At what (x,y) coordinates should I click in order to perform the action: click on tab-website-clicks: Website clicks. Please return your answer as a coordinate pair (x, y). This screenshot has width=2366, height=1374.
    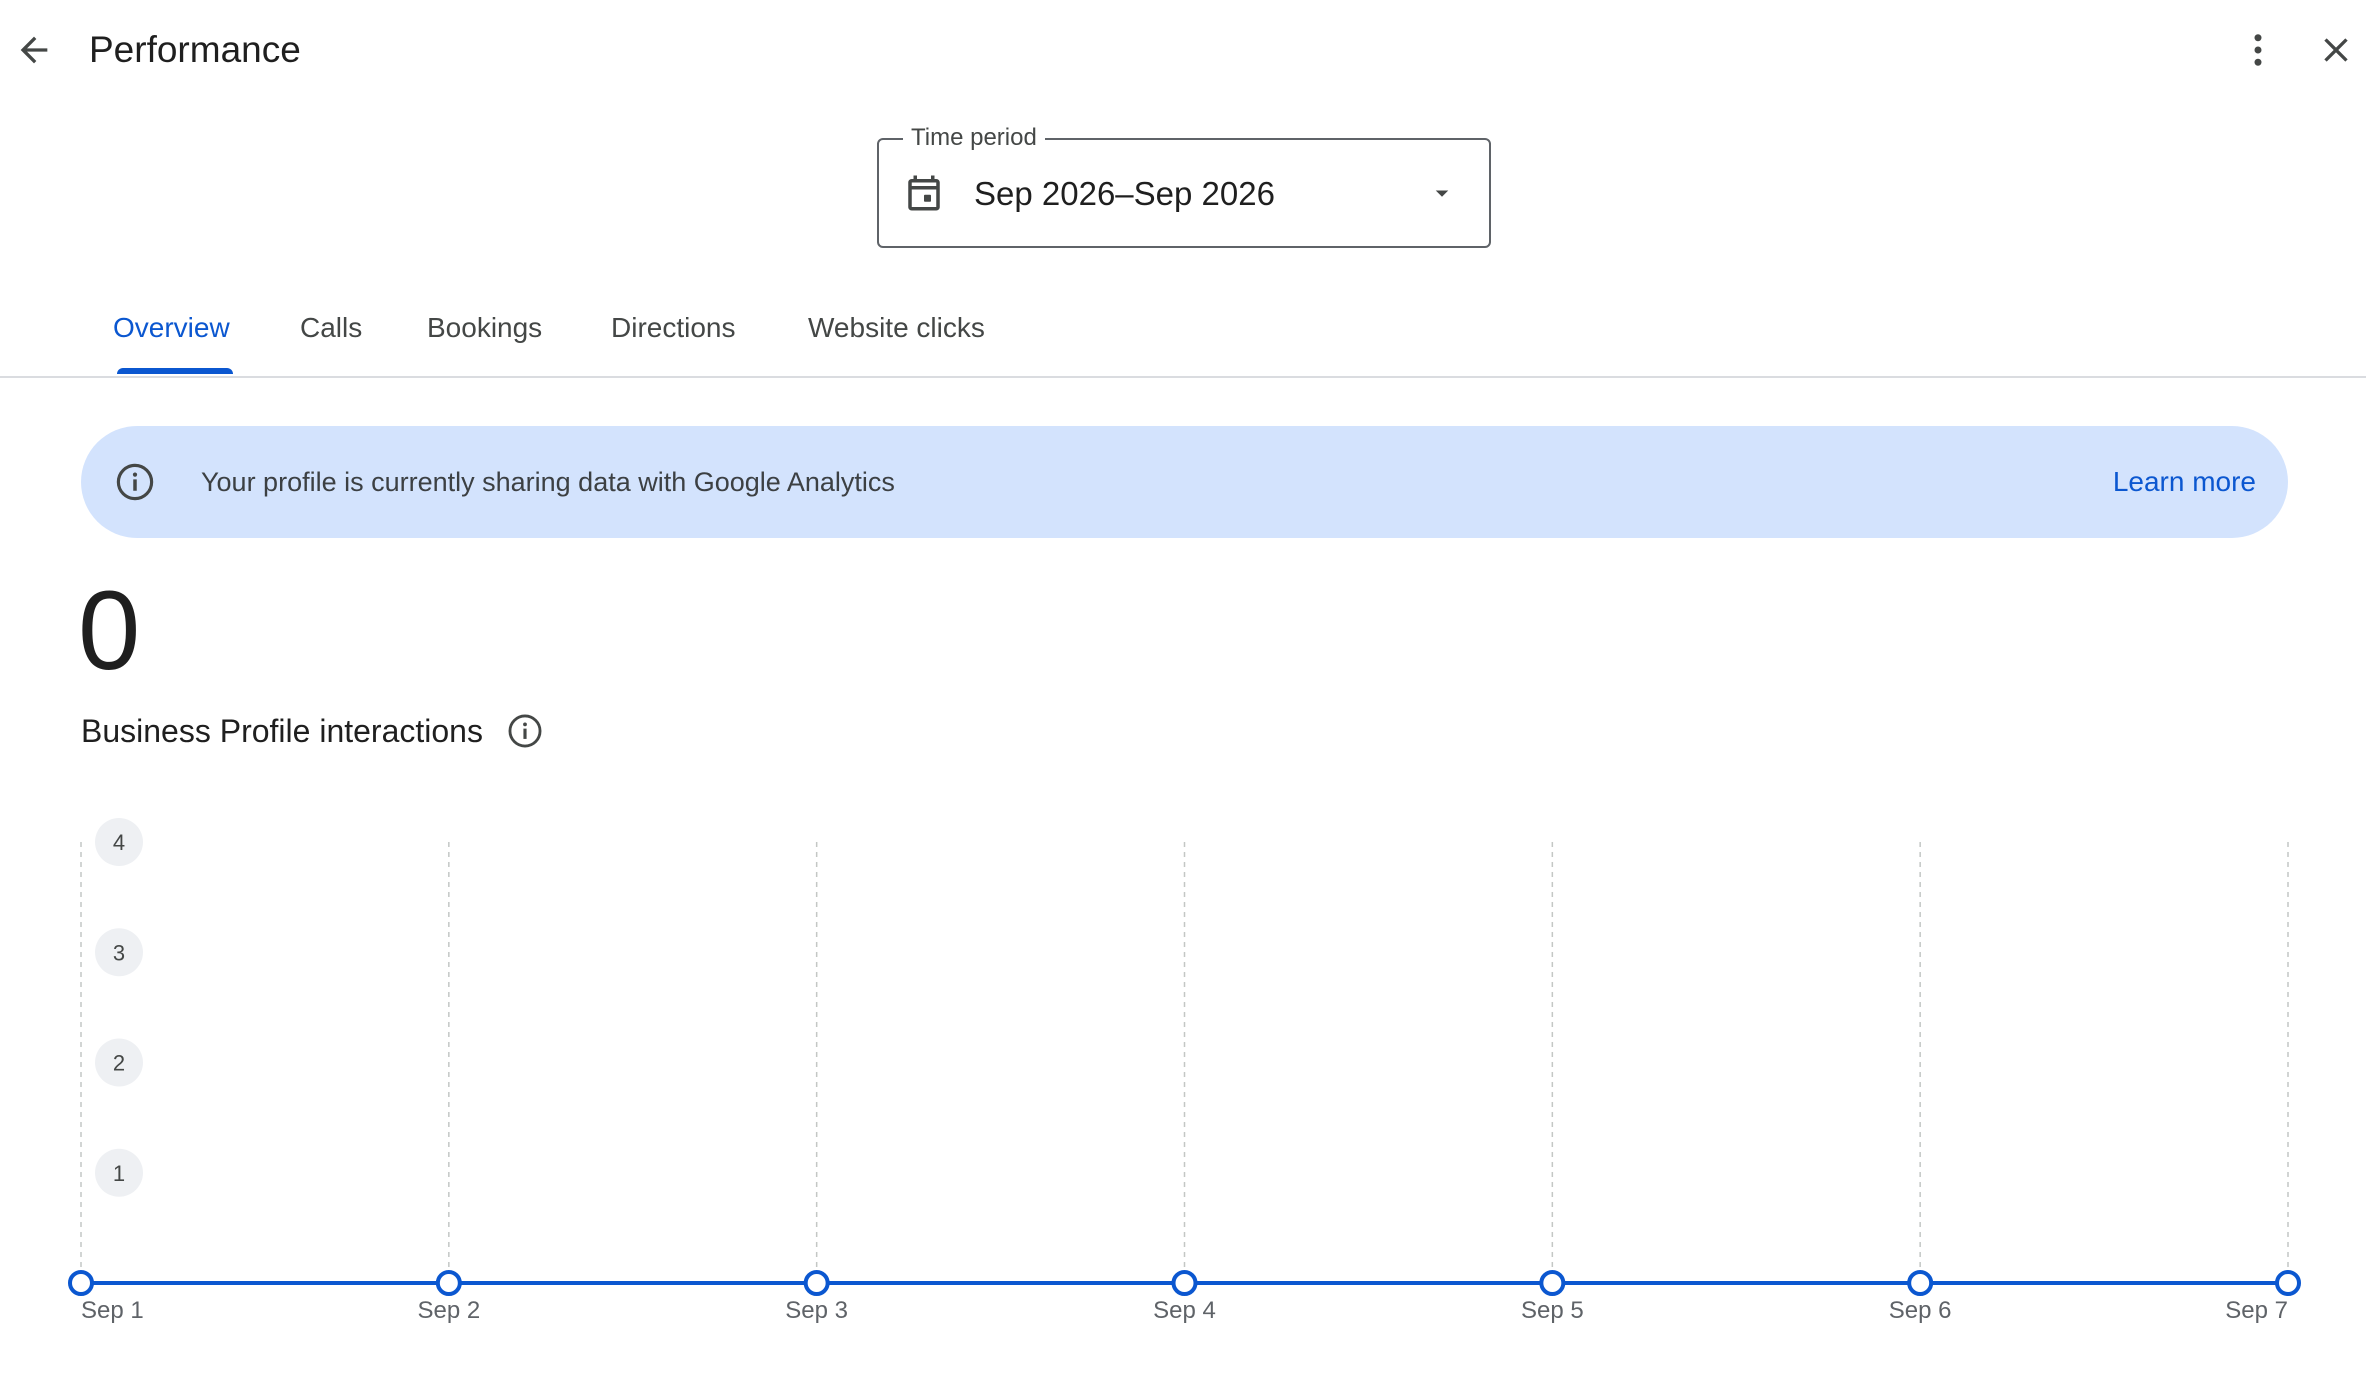
    Looking at the image, I should click on (896, 338).